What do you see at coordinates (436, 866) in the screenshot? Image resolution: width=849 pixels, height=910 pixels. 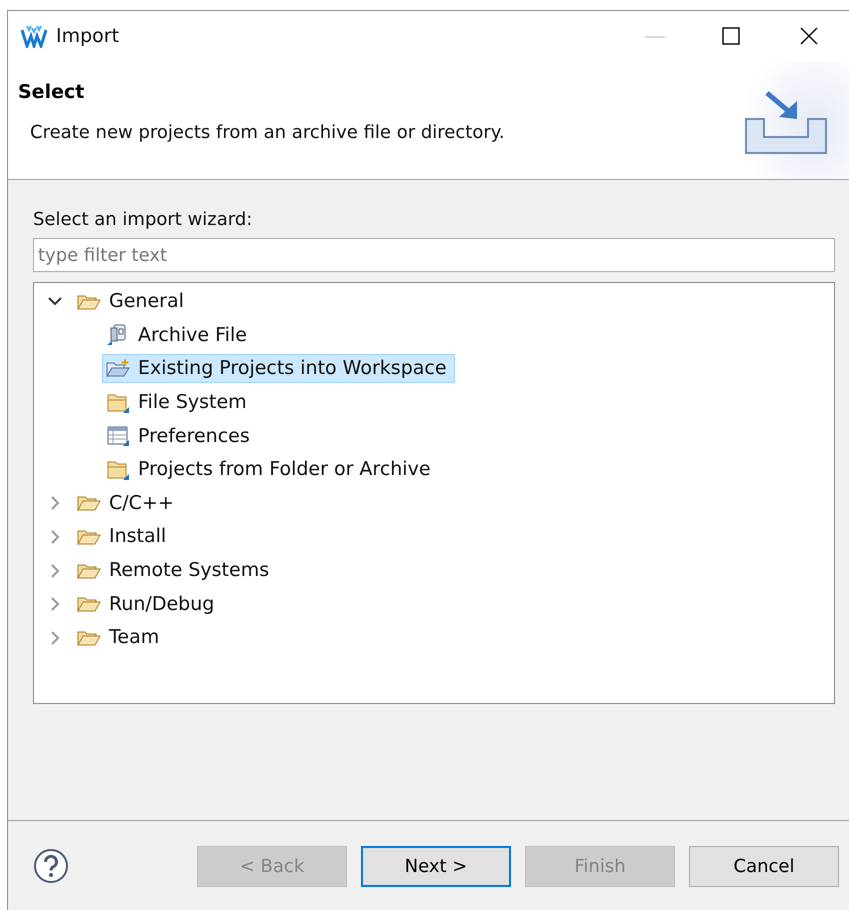 I see `dialog-button: Next >` at bounding box center [436, 866].